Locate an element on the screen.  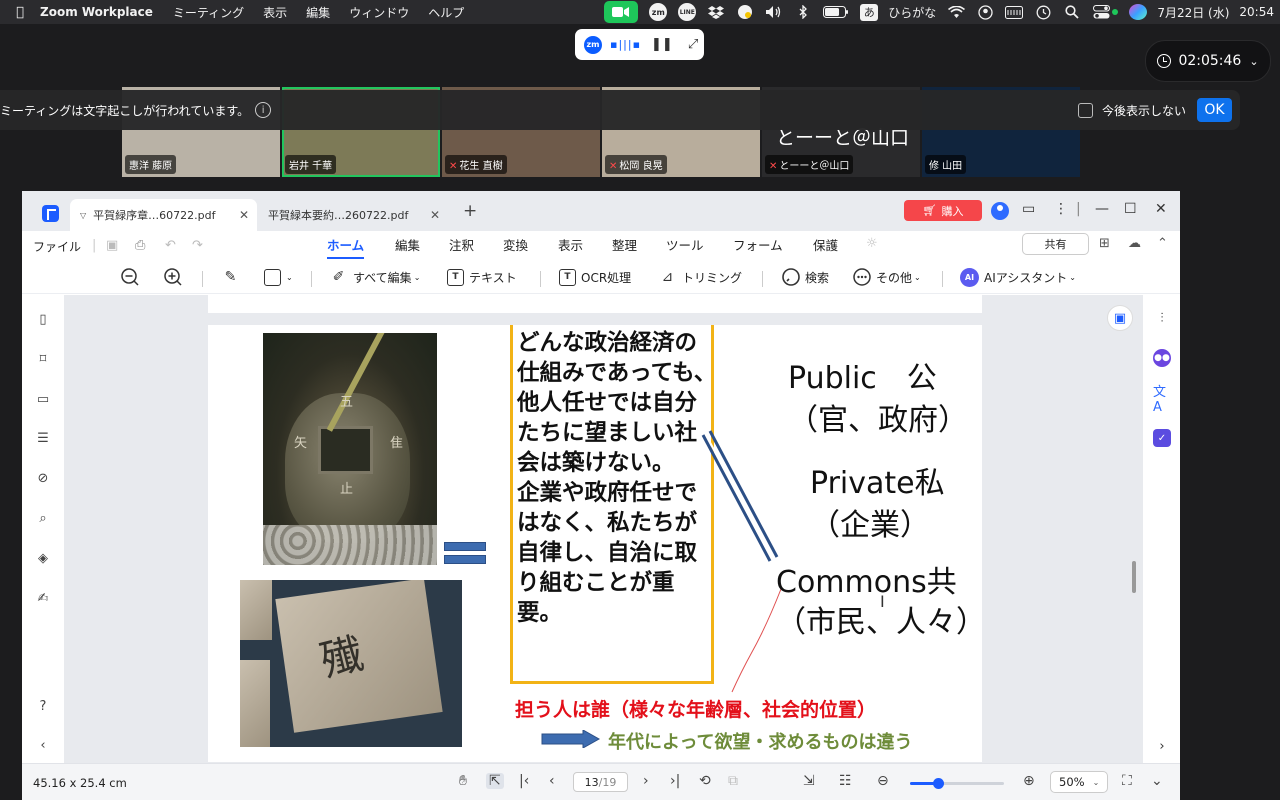
more-tools-button: その他 ⌄ is located at coordinates (886, 277).